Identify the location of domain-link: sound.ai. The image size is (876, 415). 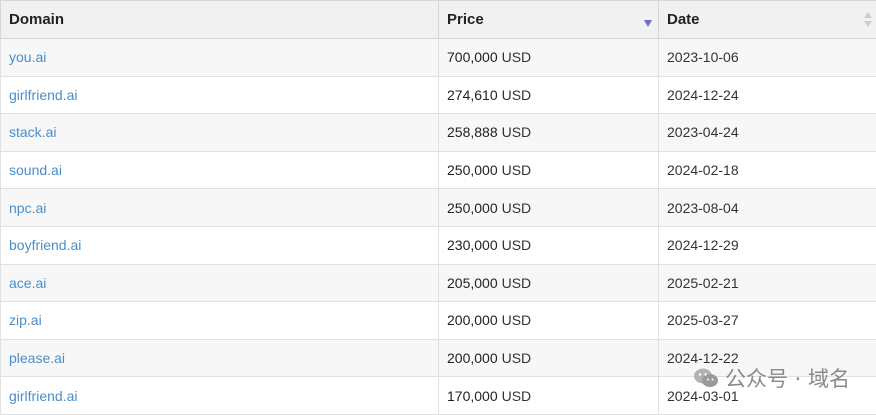
(35, 170).